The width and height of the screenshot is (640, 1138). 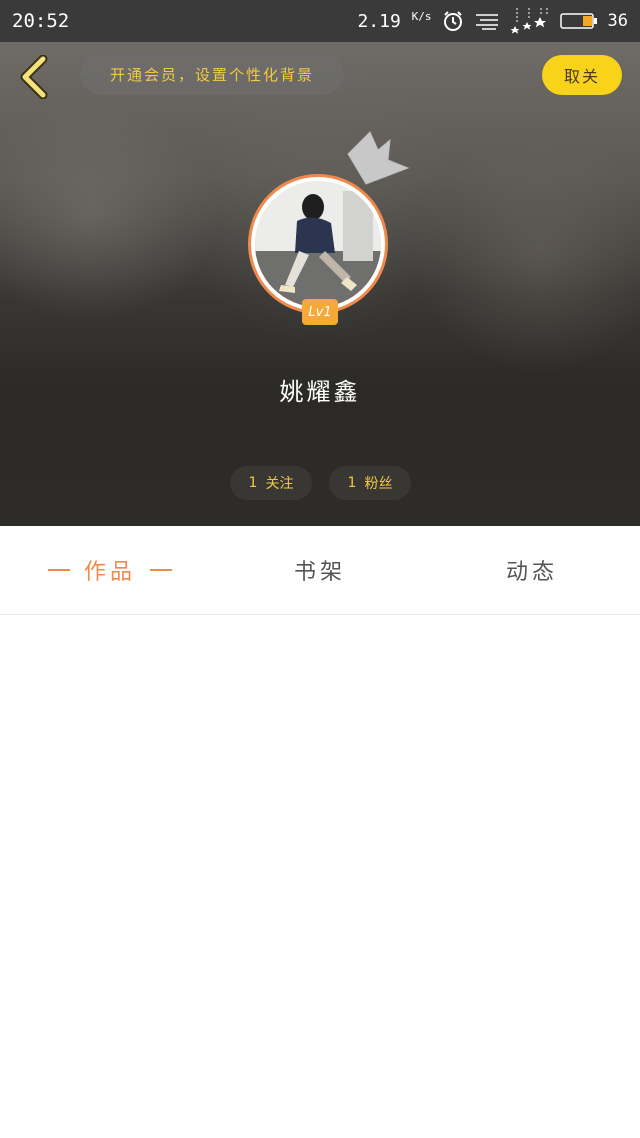 What do you see at coordinates (320, 21) in the screenshot?
I see `status-bar: 20:52 2.19 K/s 36` at bounding box center [320, 21].